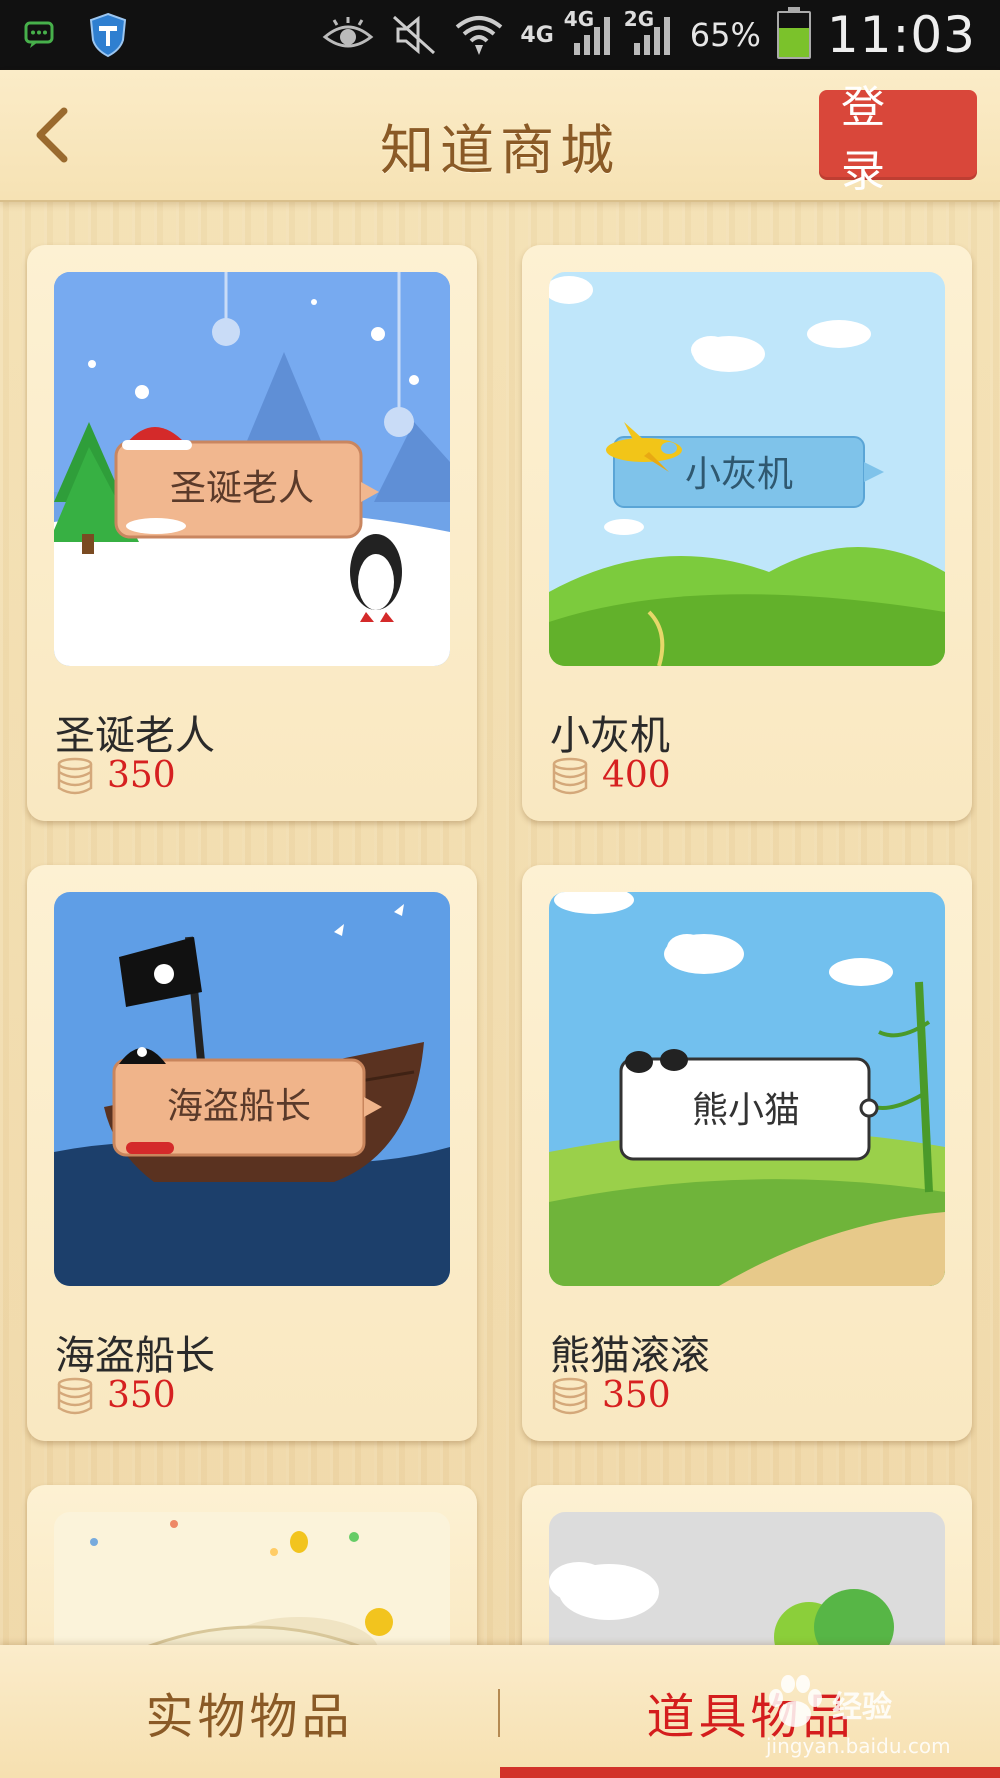  Describe the element at coordinates (649, 32) in the screenshot. I see `signal-icon-2g: 2G` at that location.